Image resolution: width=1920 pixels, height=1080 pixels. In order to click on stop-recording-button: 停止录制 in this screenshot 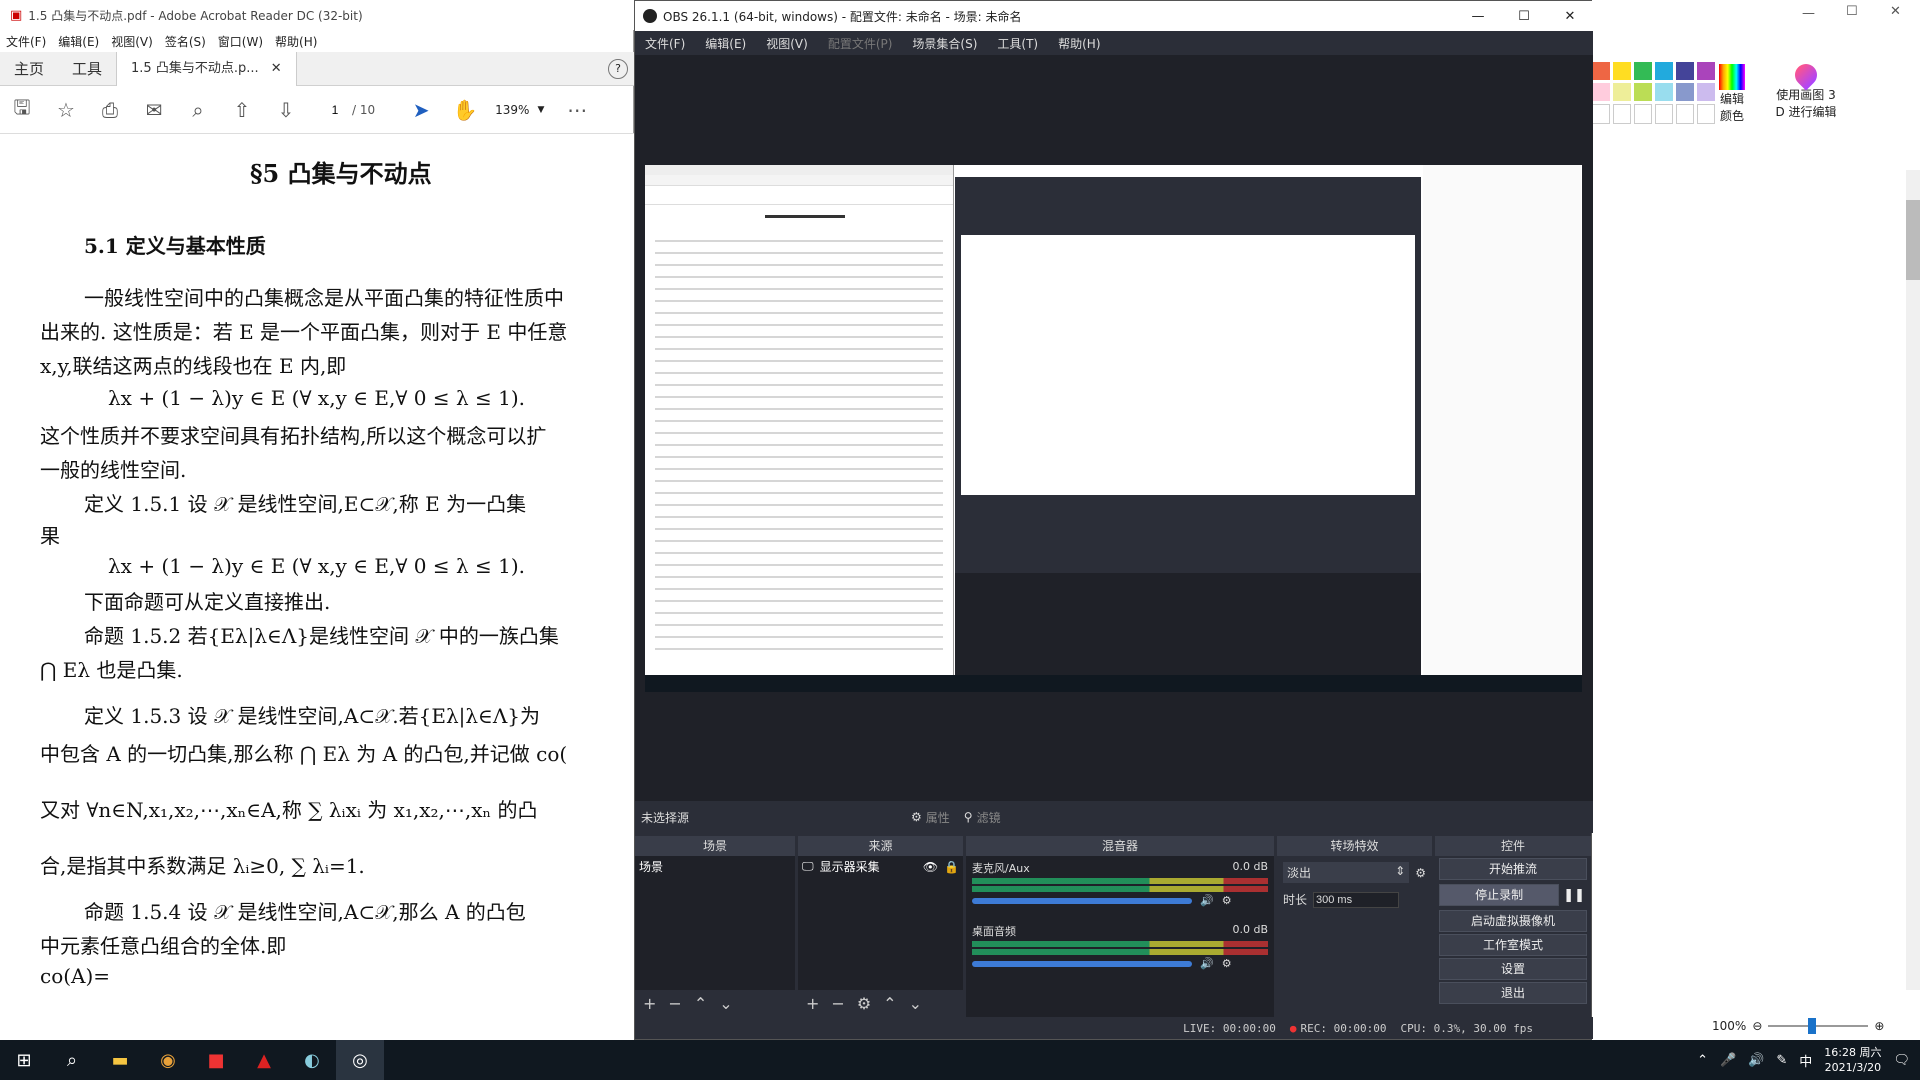, I will do `click(1499, 895)`.